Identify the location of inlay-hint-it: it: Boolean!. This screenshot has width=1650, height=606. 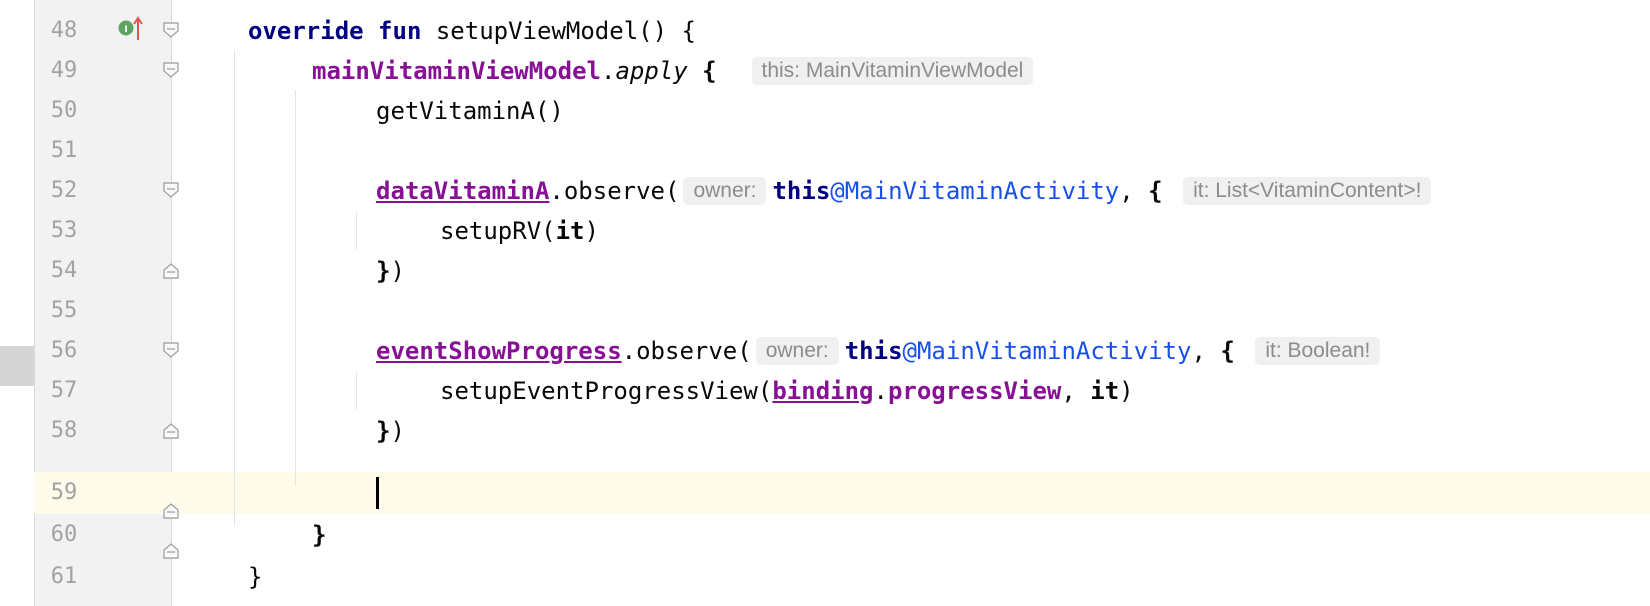
(1318, 351).